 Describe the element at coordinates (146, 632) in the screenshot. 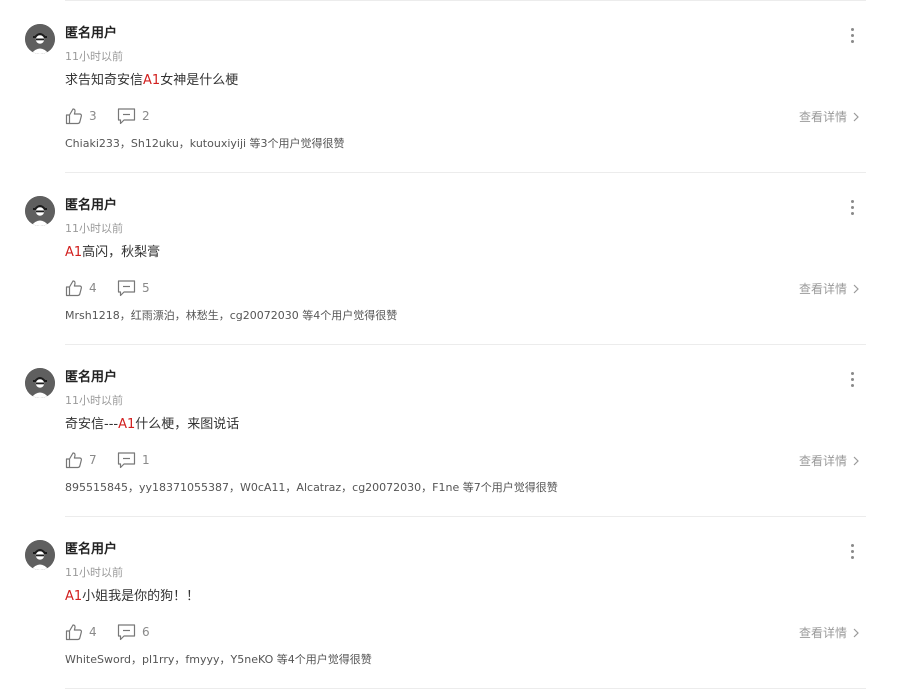

I see `reply-count: 6` at that location.